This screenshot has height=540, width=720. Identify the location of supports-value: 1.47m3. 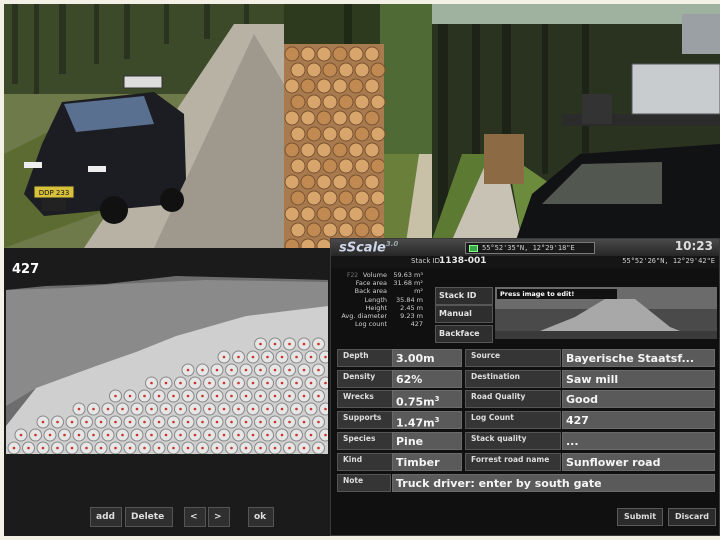
(427, 420).